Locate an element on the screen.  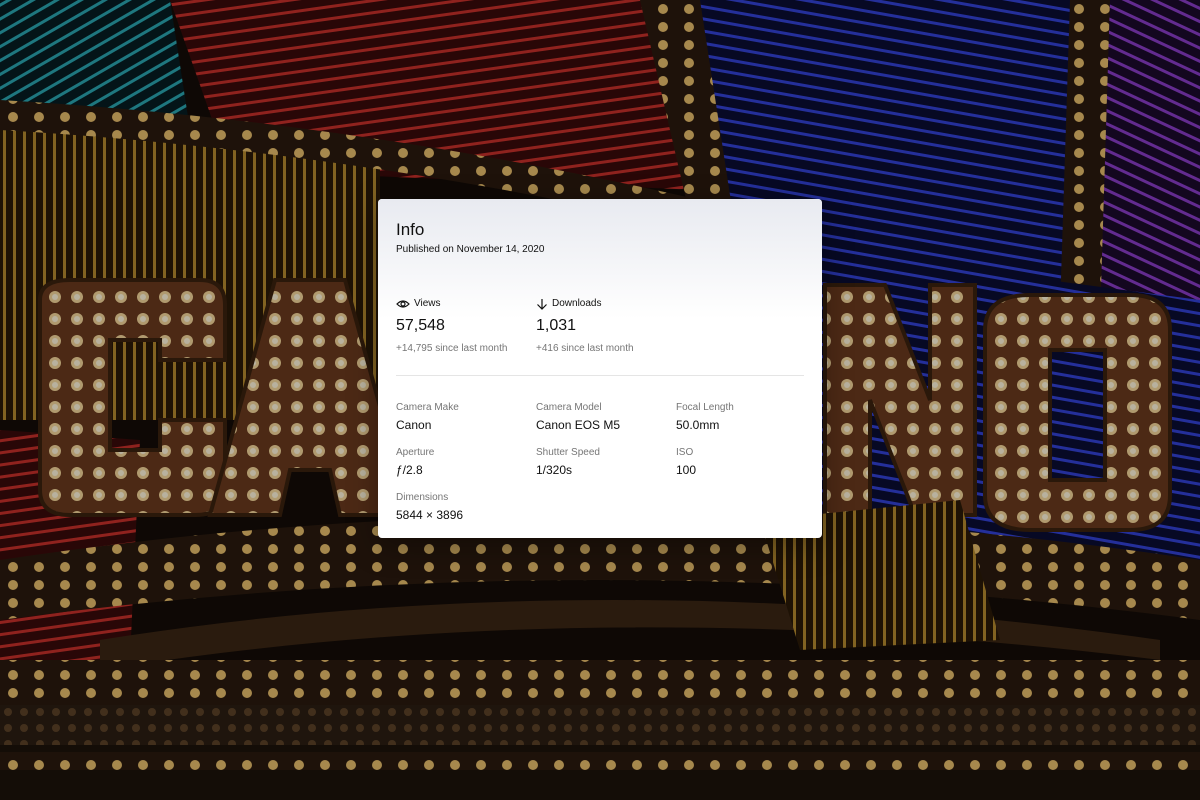
exif-item-focal-length: Focal Length 50.0mm is located at coordinates (740, 417).